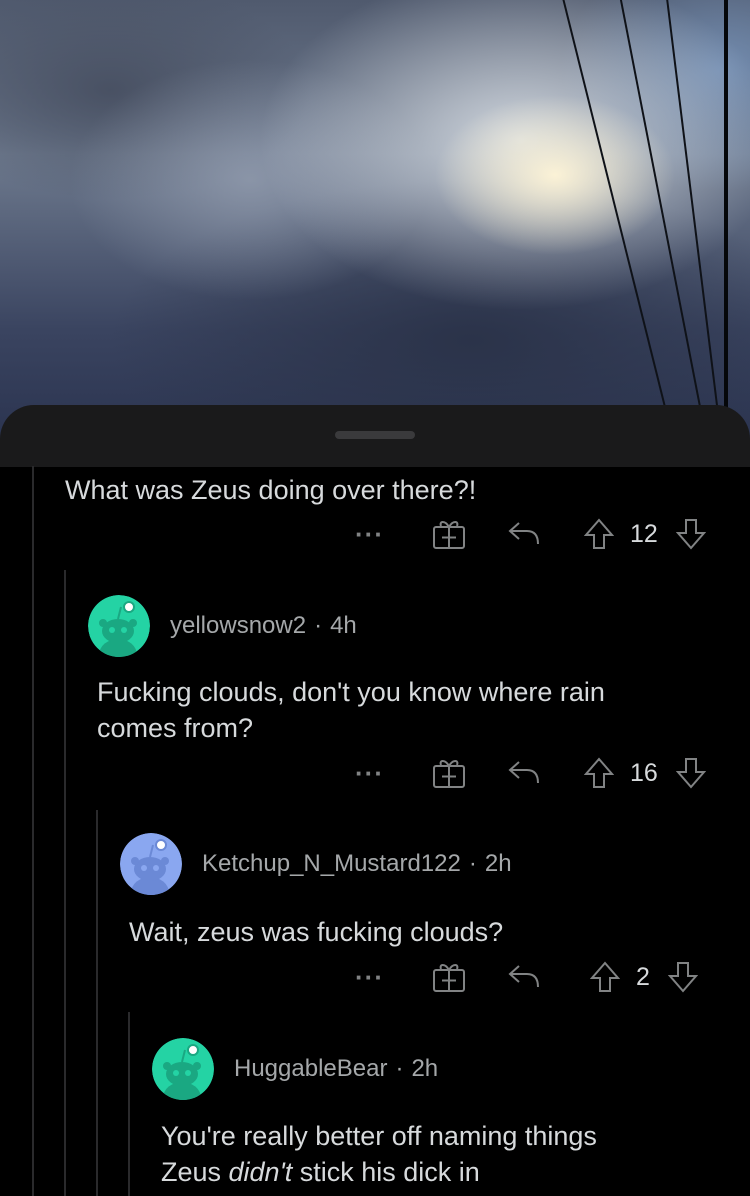  What do you see at coordinates (375, 435) in the screenshot?
I see `sheet-drag-handle` at bounding box center [375, 435].